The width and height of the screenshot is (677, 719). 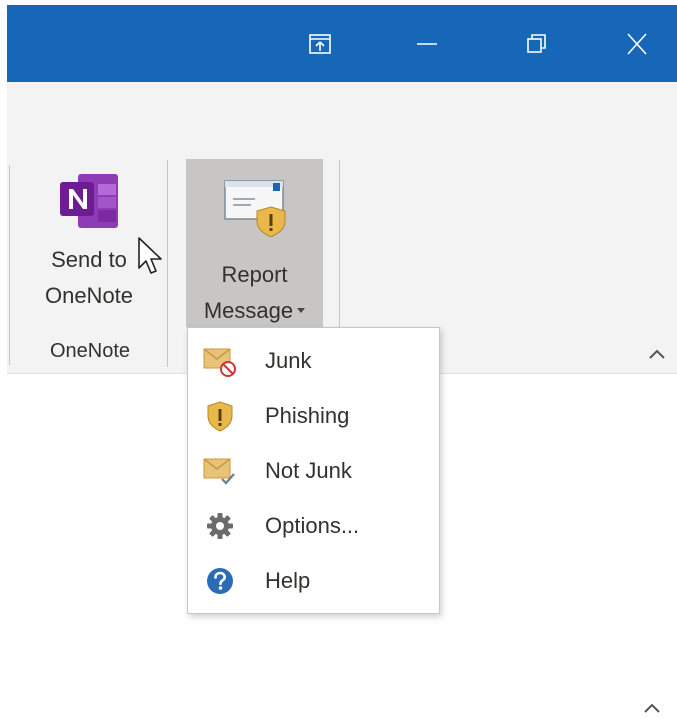 What do you see at coordinates (307, 415) in the screenshot?
I see `phishing-label: Phishing` at bounding box center [307, 415].